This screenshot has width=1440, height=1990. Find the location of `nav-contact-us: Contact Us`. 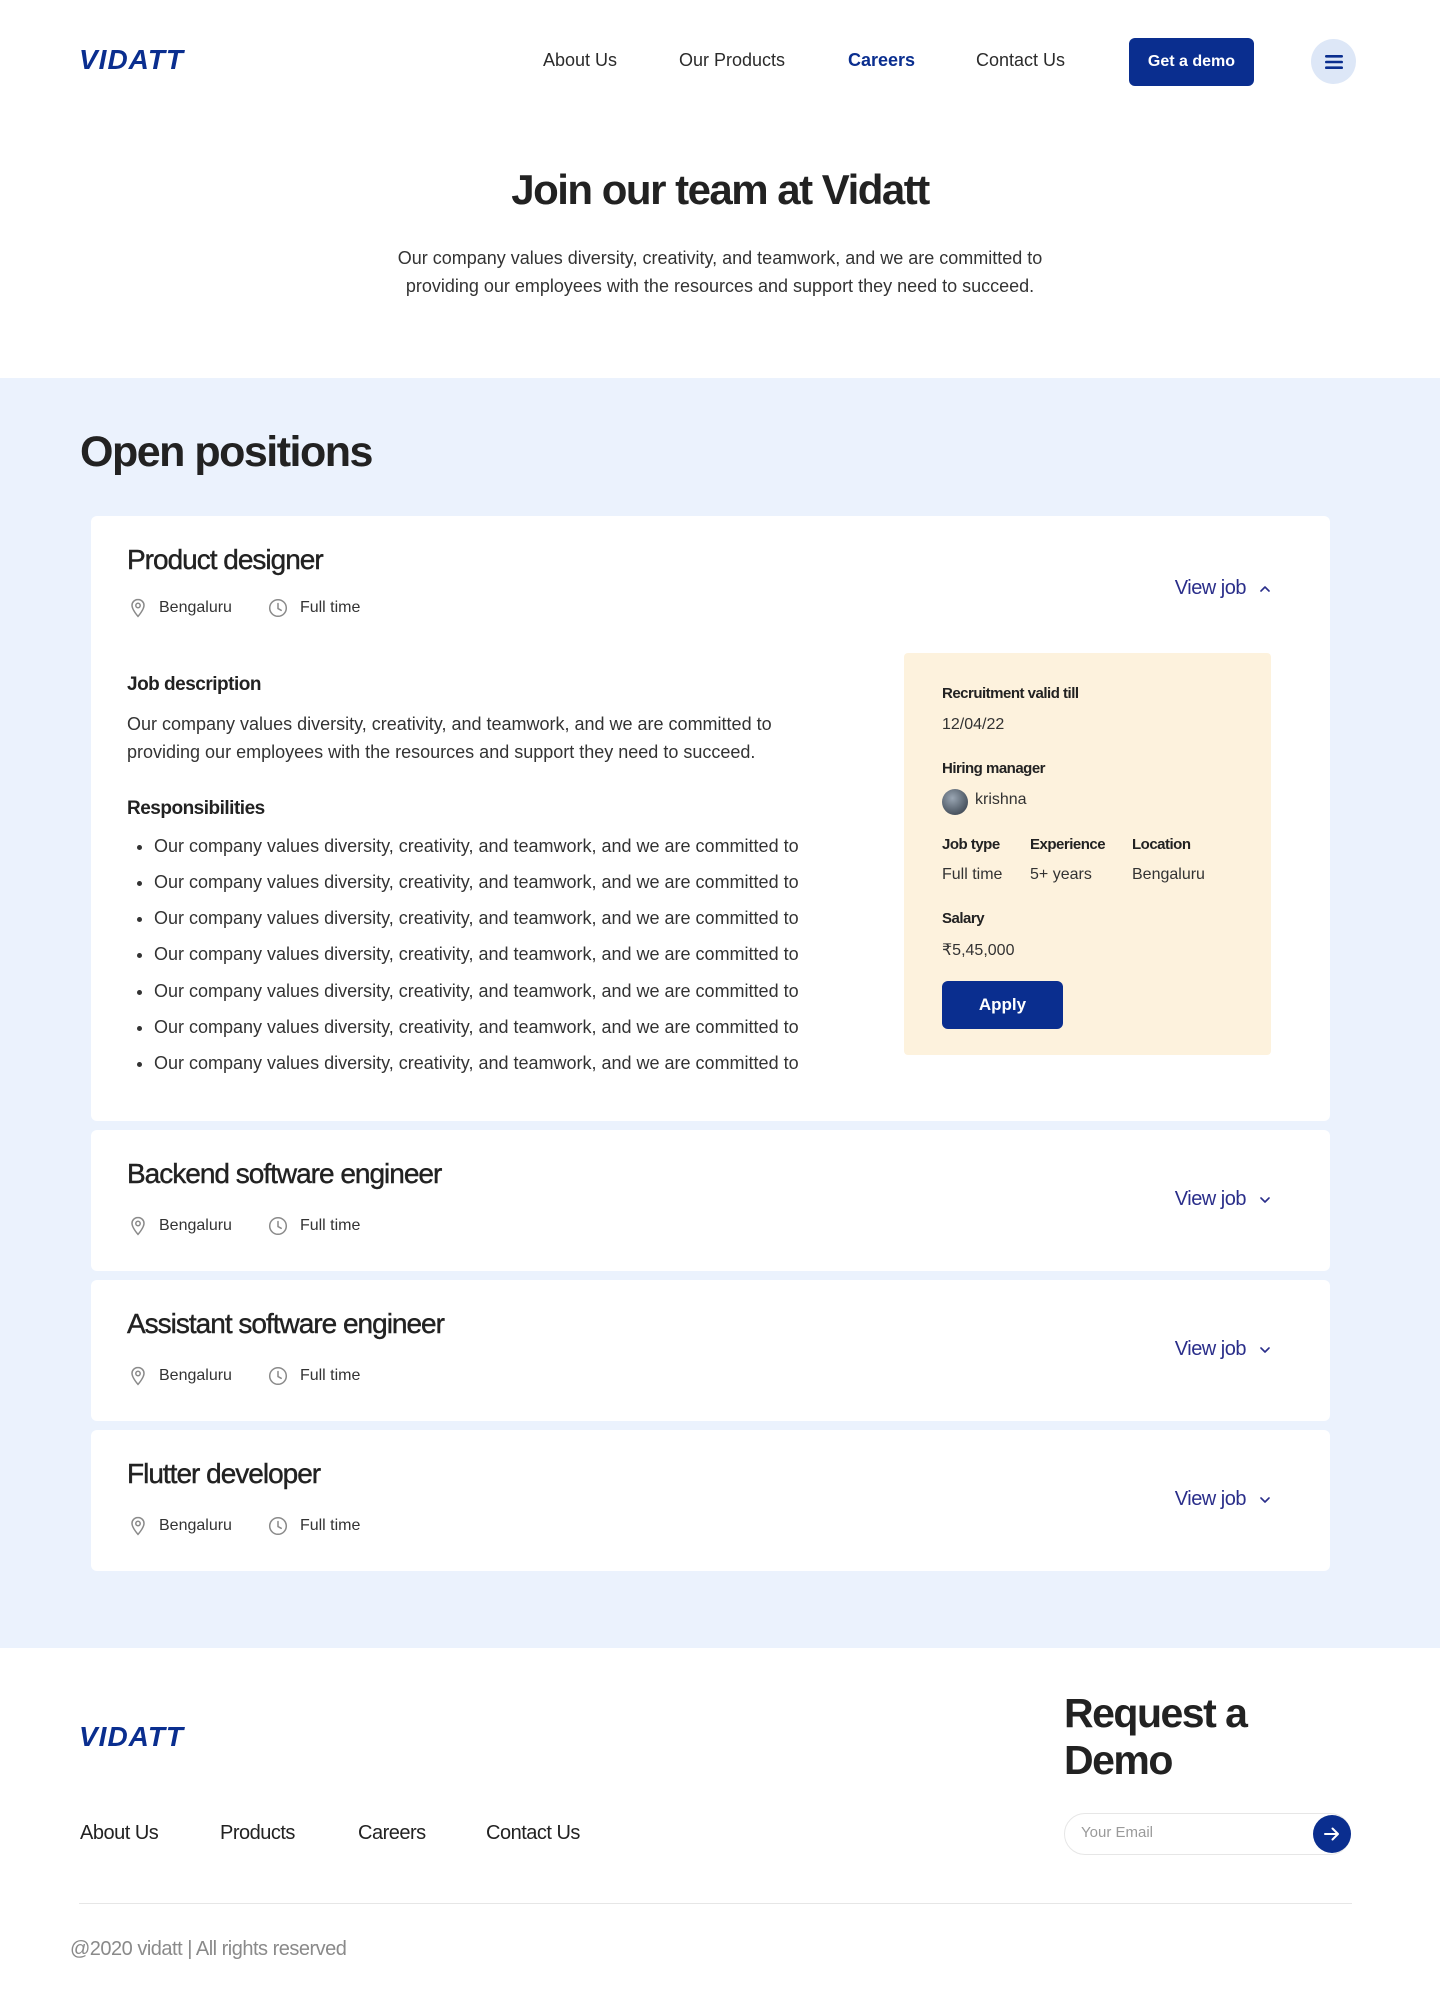

nav-contact-us: Contact Us is located at coordinates (1020, 60).